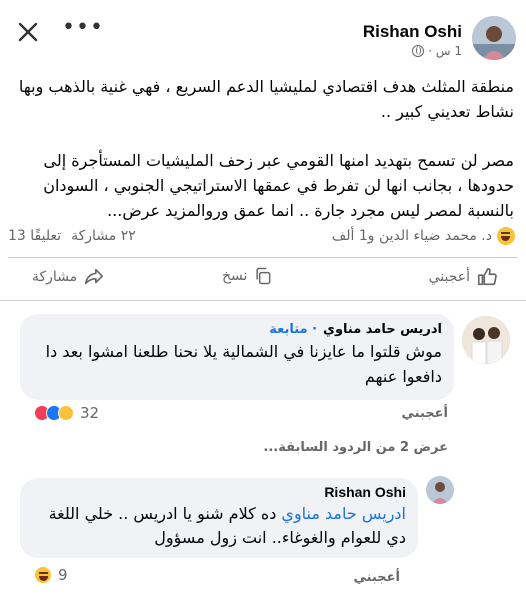  Describe the element at coordinates (235, 276) in the screenshot. I see `copy-label: نسخ` at that location.